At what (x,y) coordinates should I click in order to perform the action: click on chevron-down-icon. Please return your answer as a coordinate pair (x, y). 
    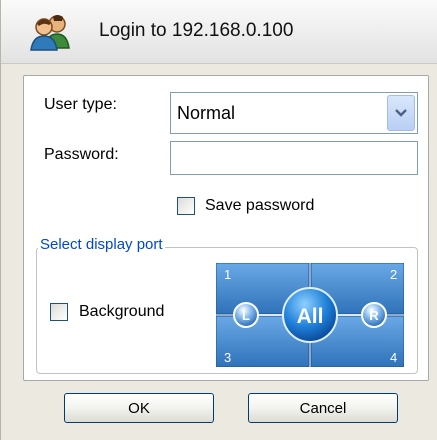
    Looking at the image, I should click on (401, 113).